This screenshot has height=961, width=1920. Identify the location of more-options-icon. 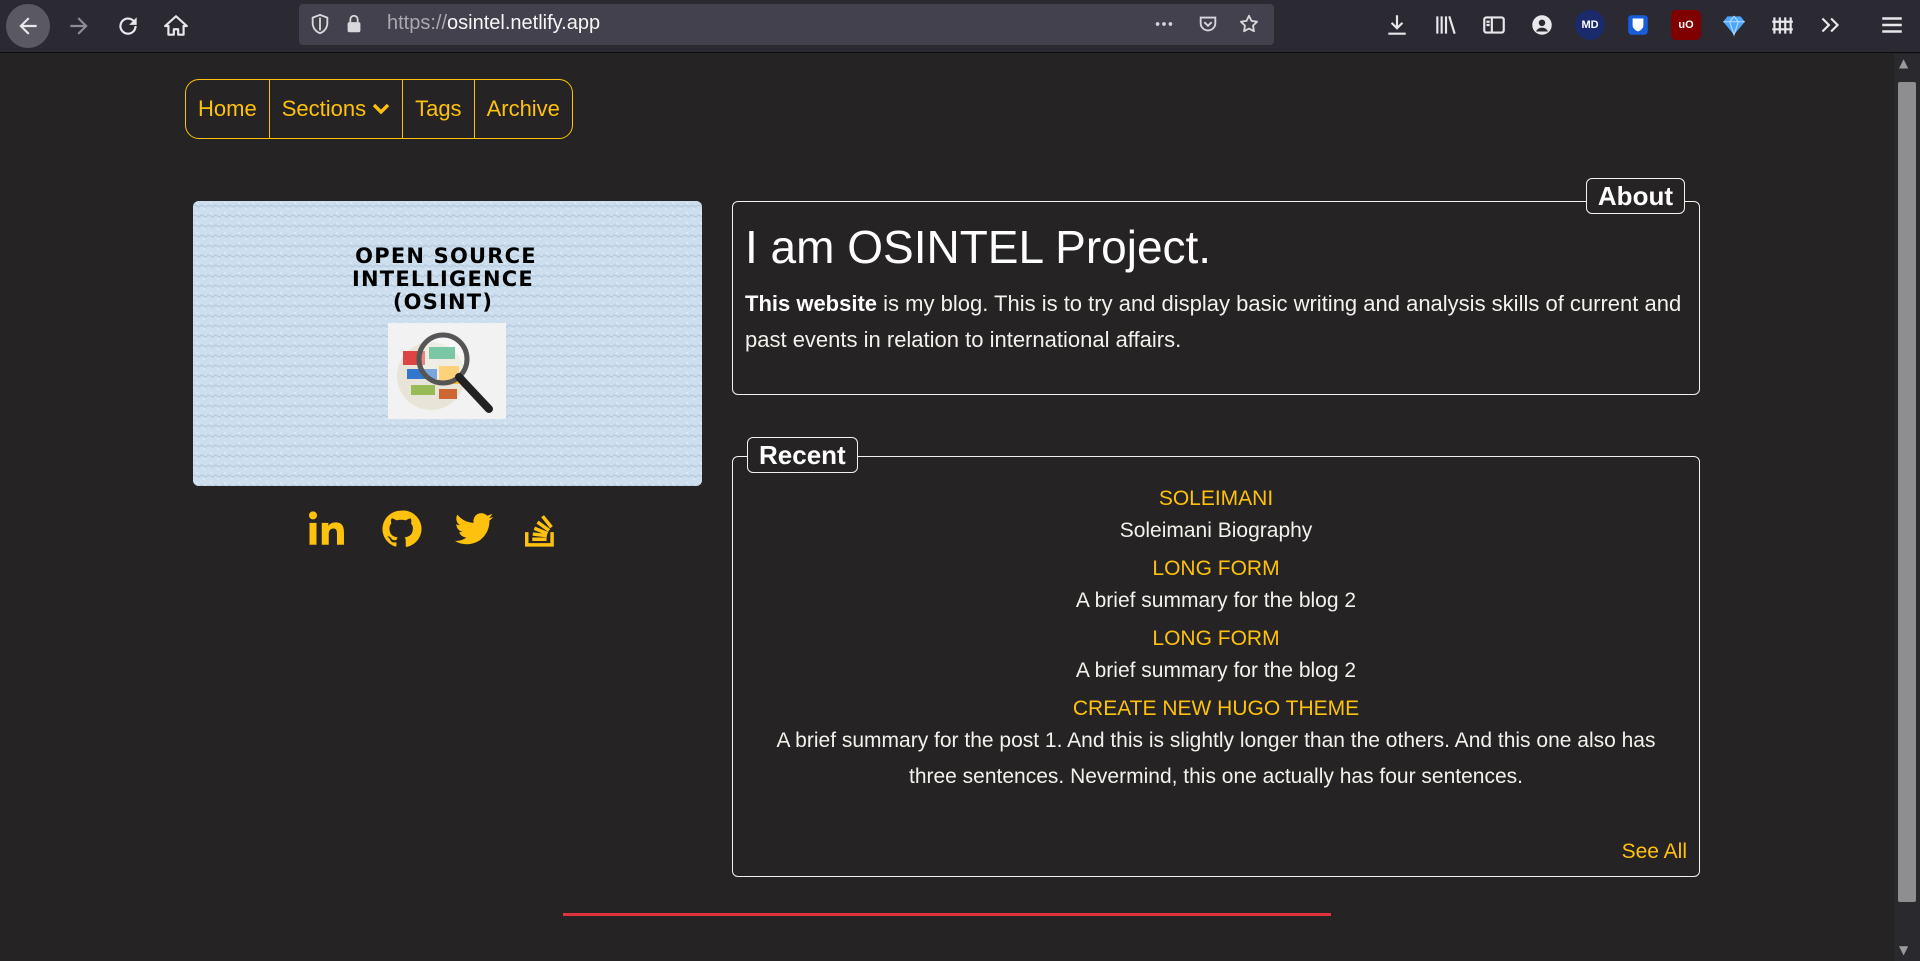
(1164, 24).